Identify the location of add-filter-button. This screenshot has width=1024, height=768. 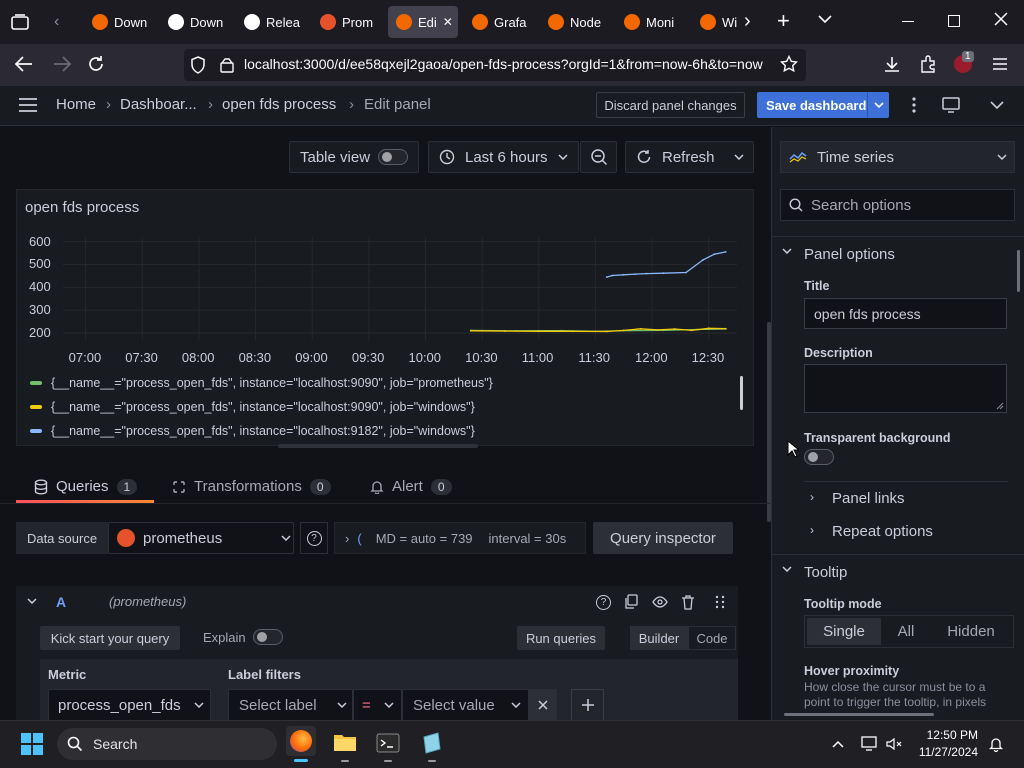
(587, 705).